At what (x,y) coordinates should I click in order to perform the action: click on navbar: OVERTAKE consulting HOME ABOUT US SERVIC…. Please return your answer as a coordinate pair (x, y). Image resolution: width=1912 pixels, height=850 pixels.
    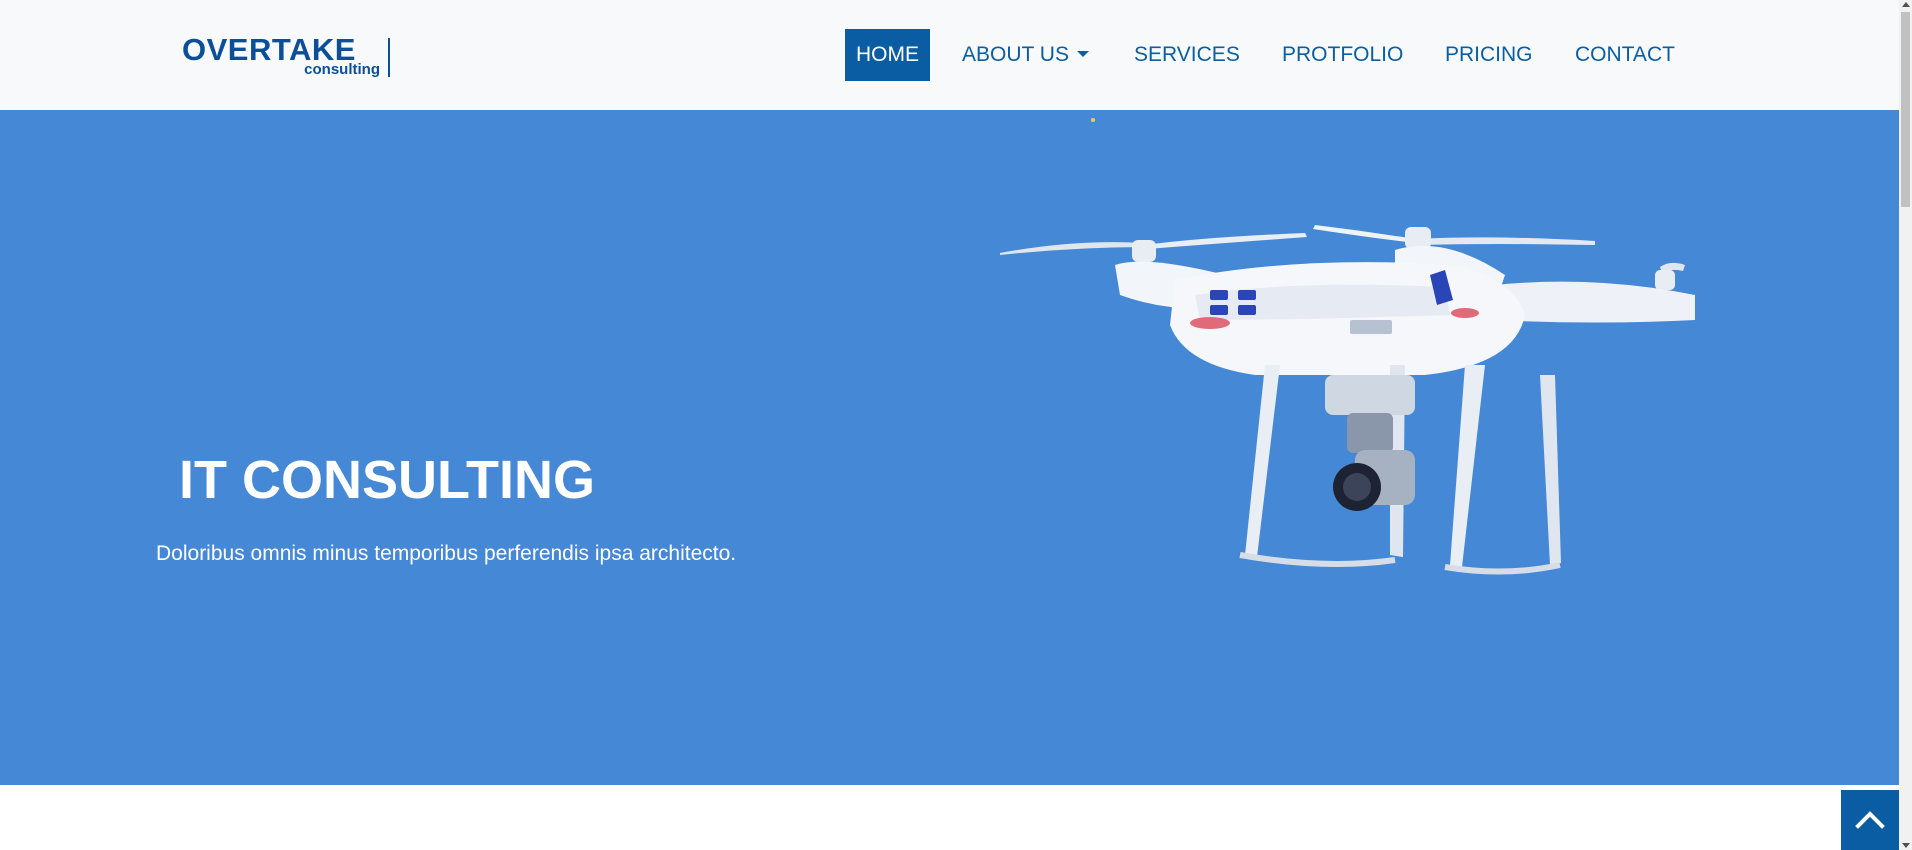
    Looking at the image, I should click on (949, 55).